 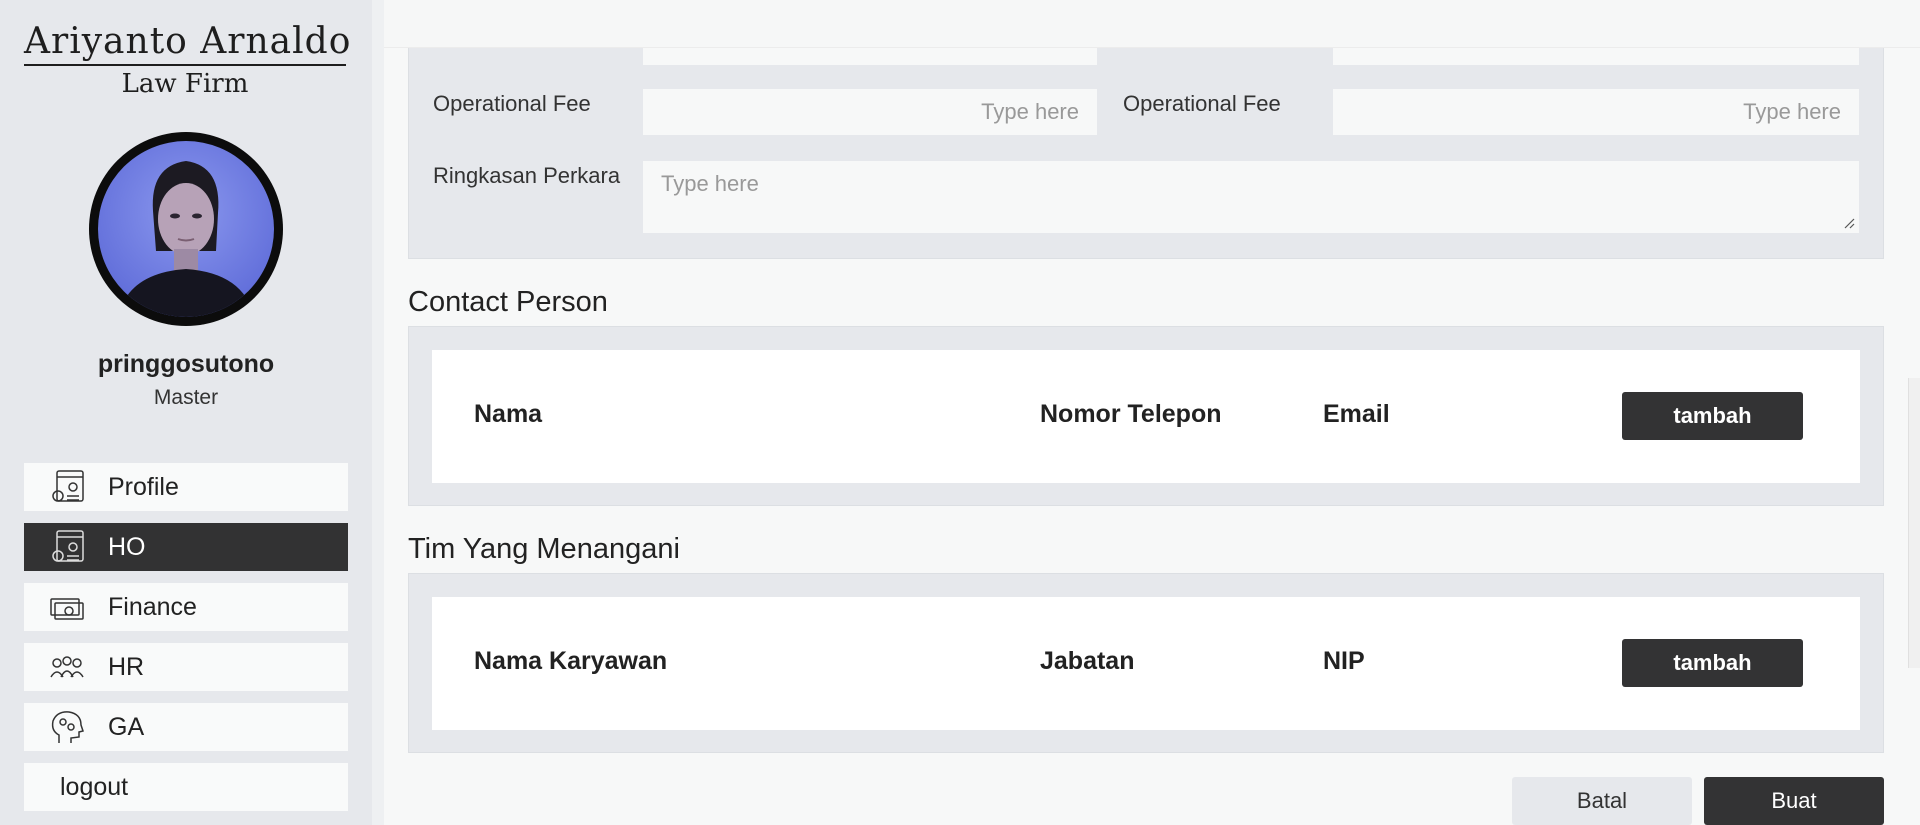 What do you see at coordinates (1794, 801) in the screenshot?
I see `create-button: Buat` at bounding box center [1794, 801].